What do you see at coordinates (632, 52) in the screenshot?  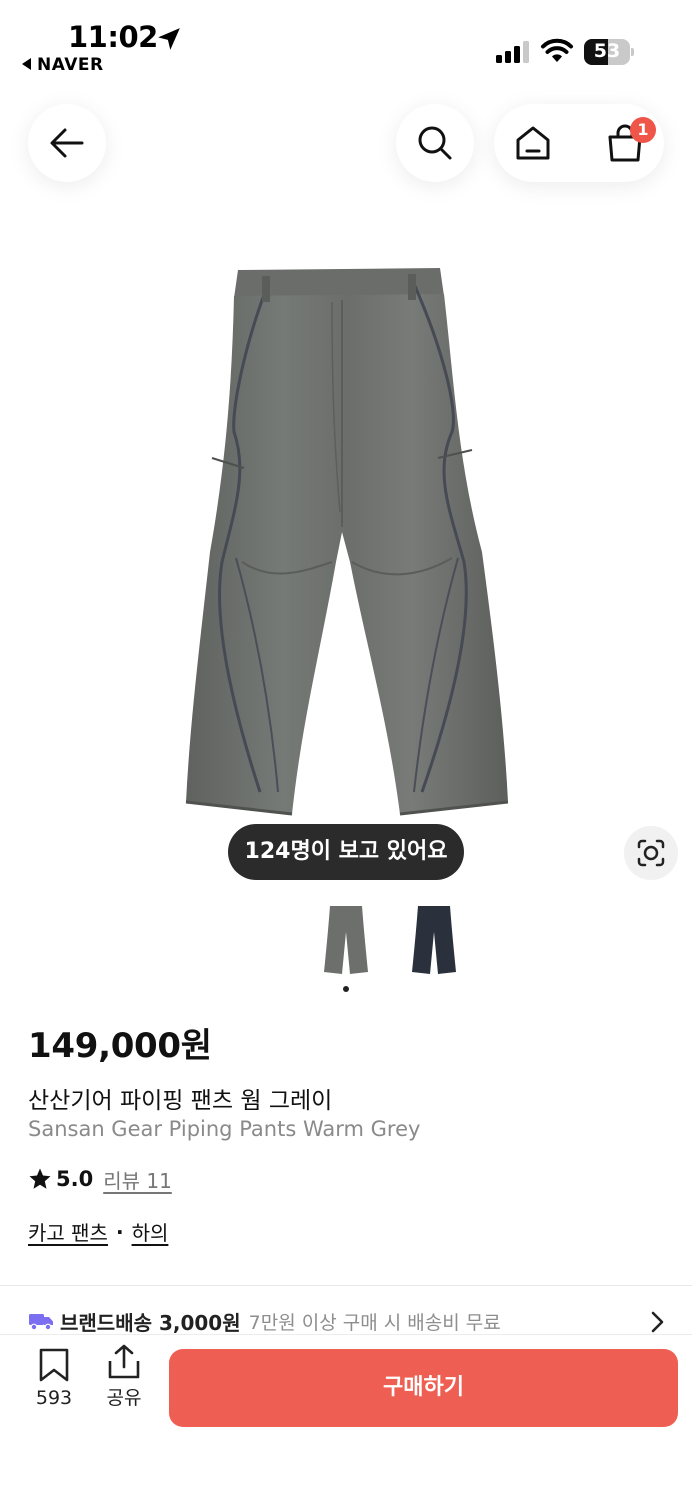 I see `battery-cap` at bounding box center [632, 52].